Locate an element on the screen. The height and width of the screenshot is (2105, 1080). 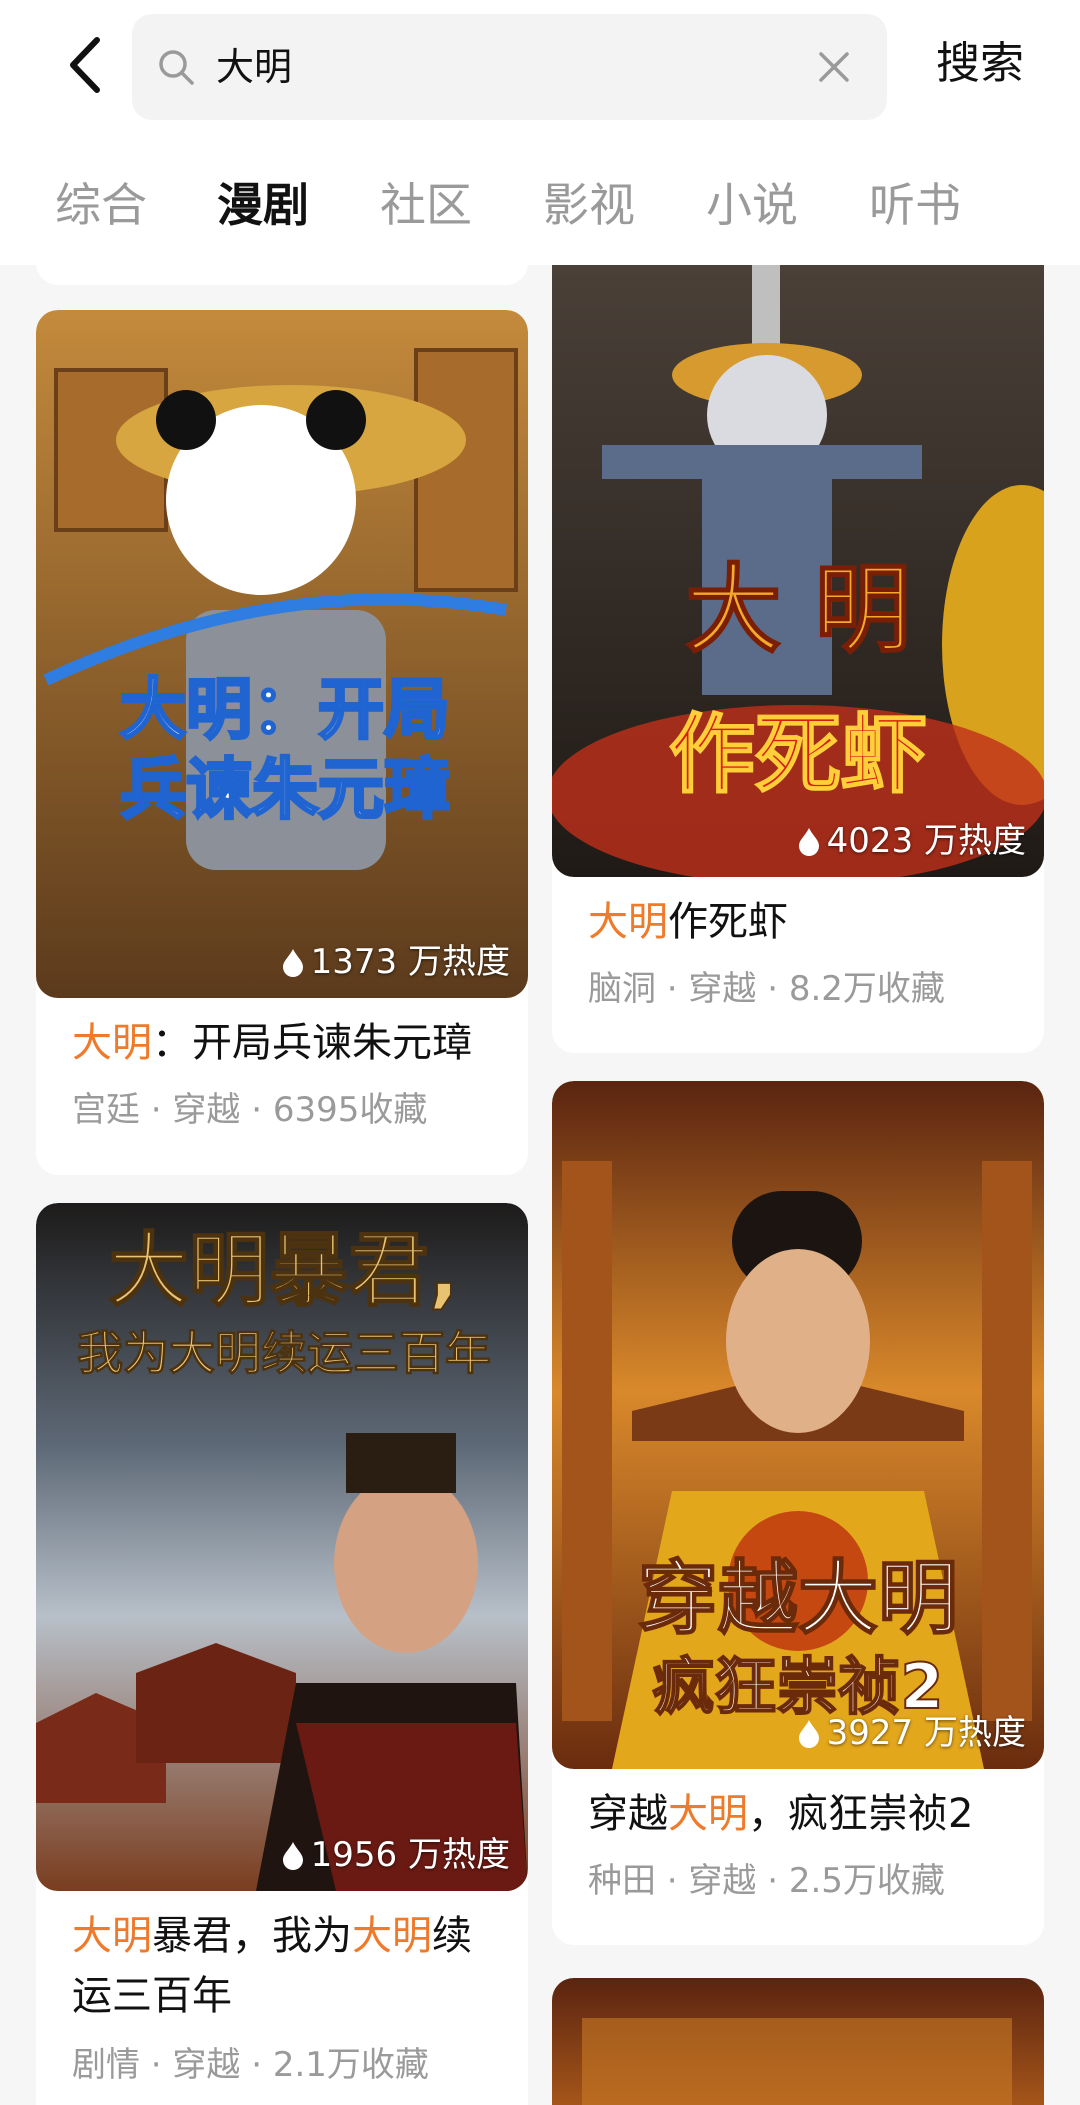
cover-title-line1: 大明暴君, is located at coordinates (284, 1270).